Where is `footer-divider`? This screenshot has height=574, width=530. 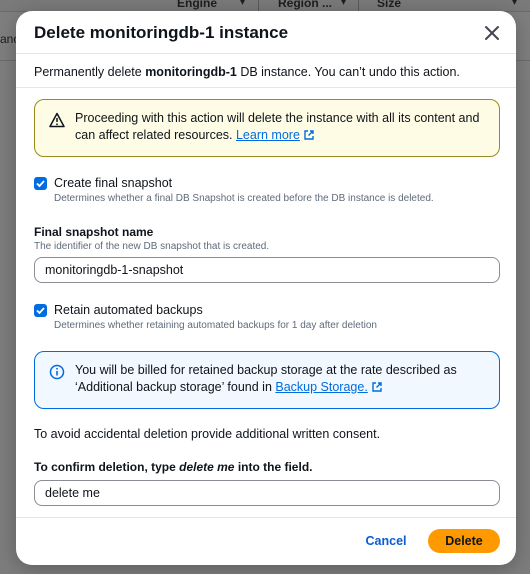
footer-divider is located at coordinates (266, 517).